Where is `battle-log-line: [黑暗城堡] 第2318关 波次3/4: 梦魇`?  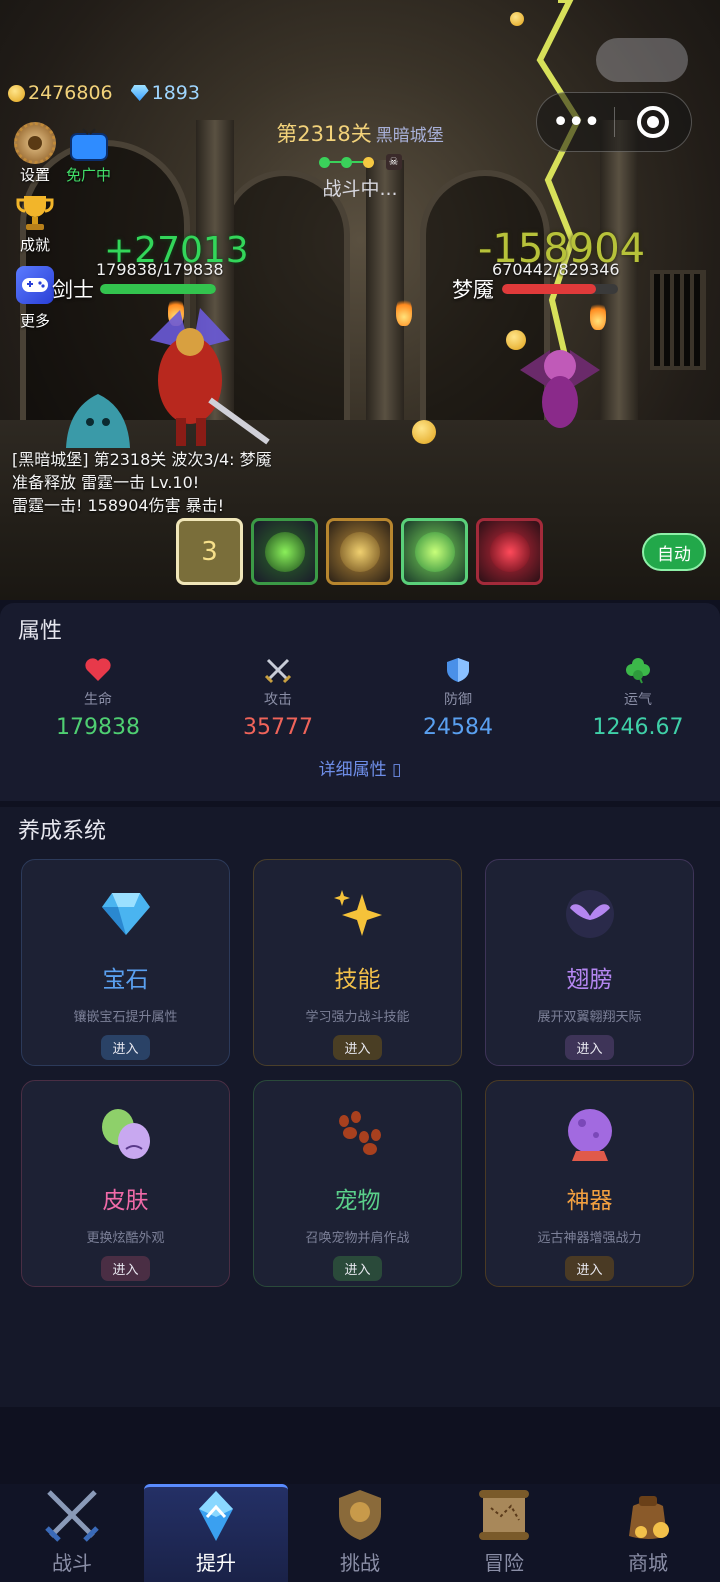
battle-log-line: [黑暗城堡] 第2318关 波次3/4: 梦魇 is located at coordinates (142, 459).